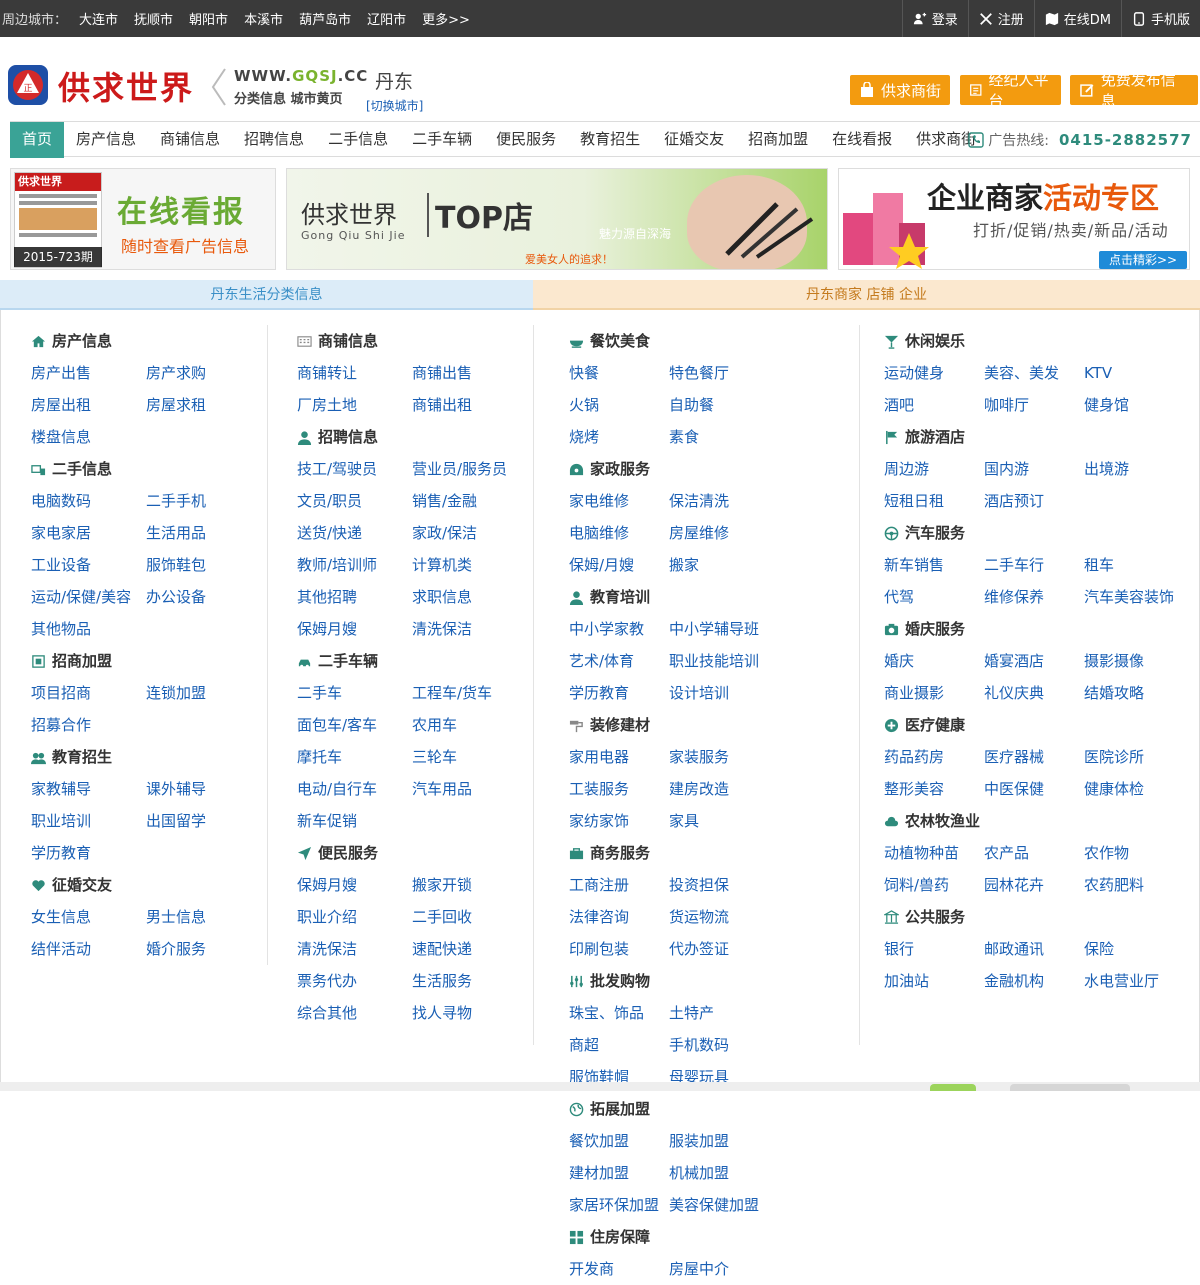 The height and width of the screenshot is (1285, 1200). What do you see at coordinates (203, 821) in the screenshot?
I see `category-link: 出国留学` at bounding box center [203, 821].